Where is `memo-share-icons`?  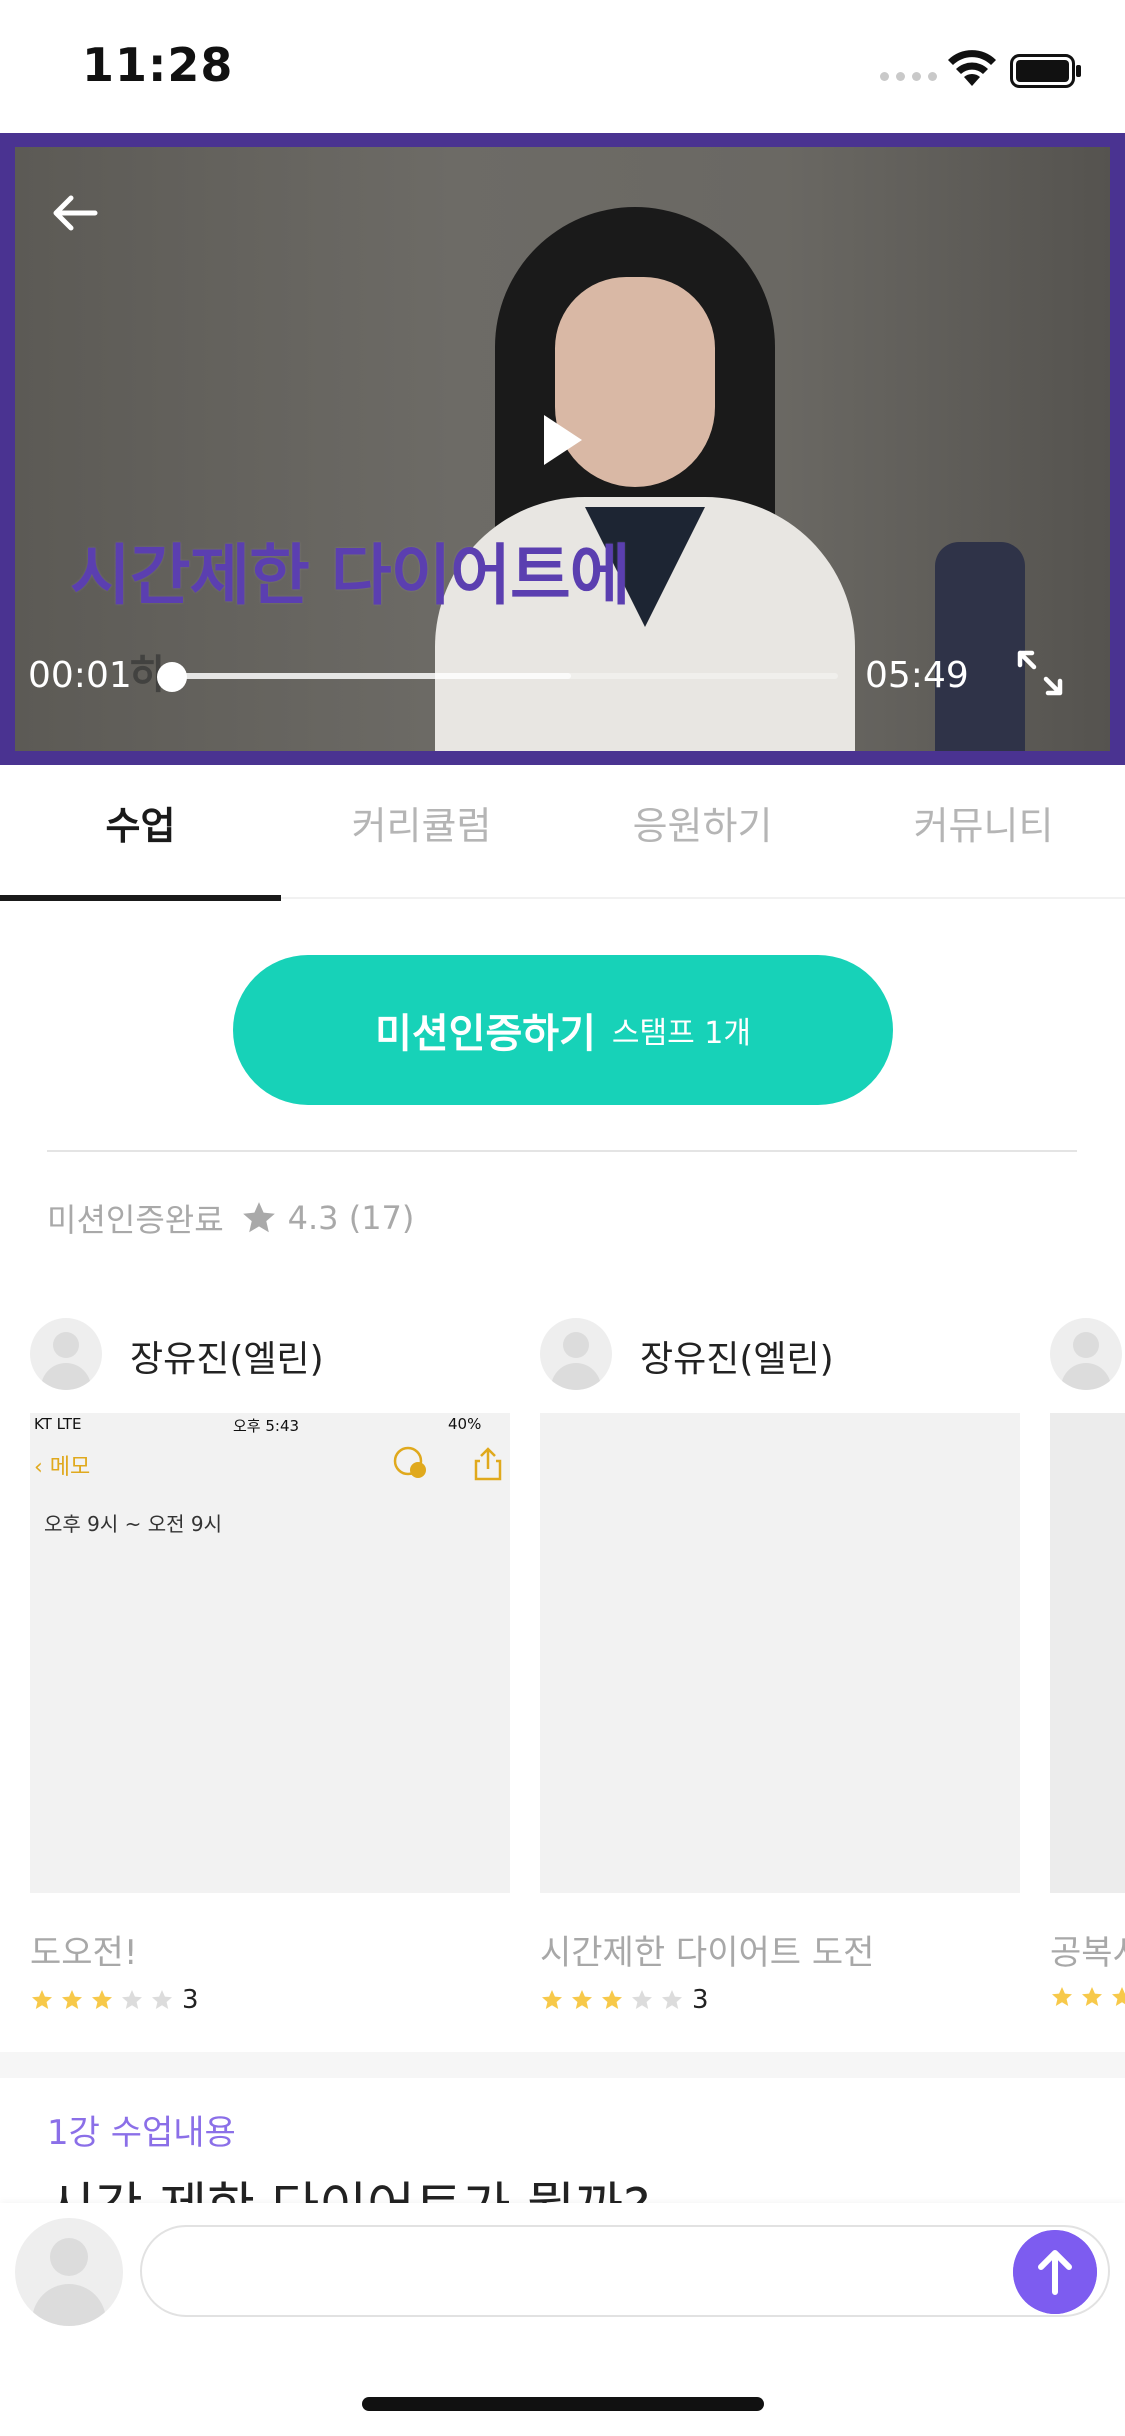
memo-share-icons is located at coordinates (447, 1463).